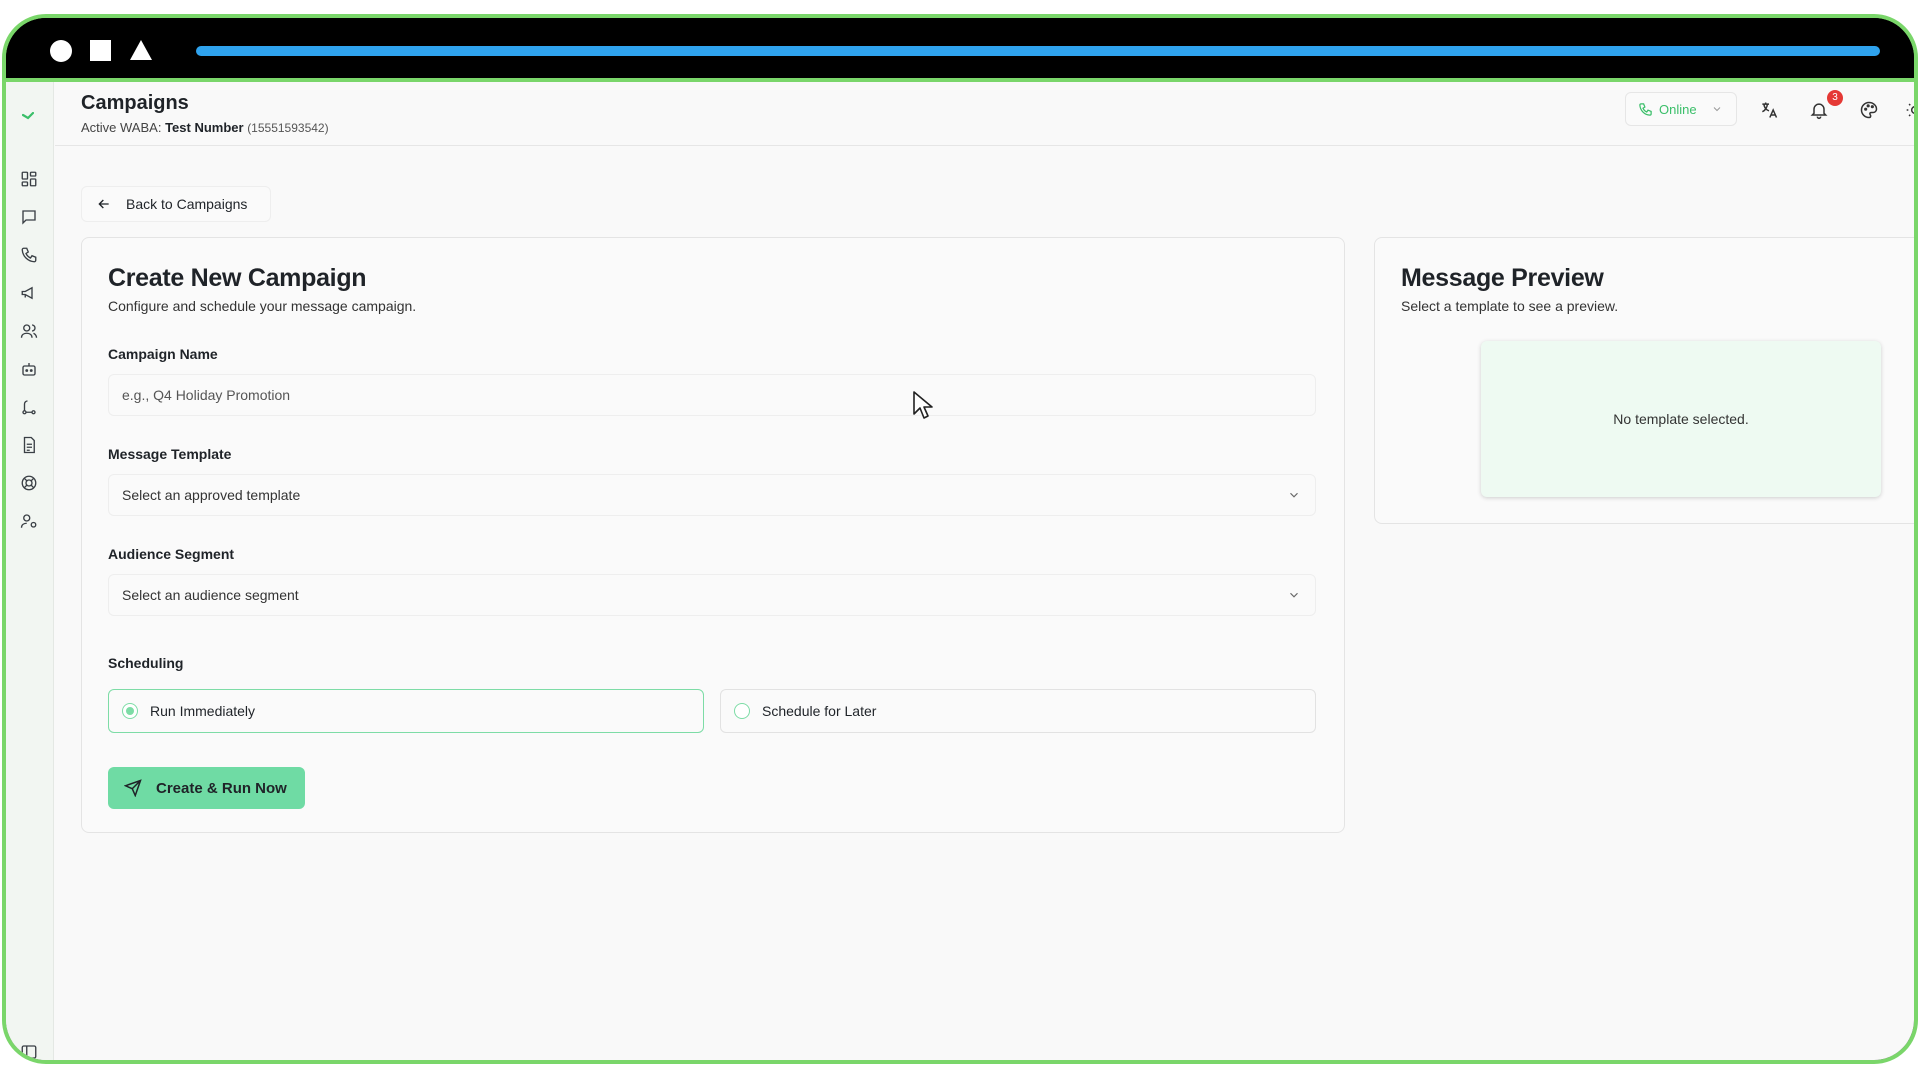  I want to click on sun-icon, so click(1909, 110).